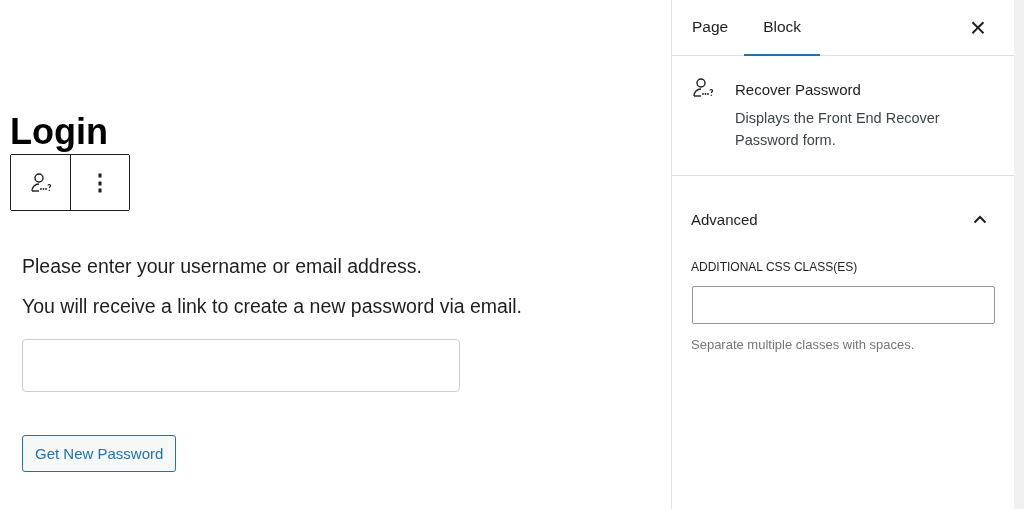 The image size is (1024, 509). I want to click on help-text: Separate multiple classes with spaces., so click(803, 344).